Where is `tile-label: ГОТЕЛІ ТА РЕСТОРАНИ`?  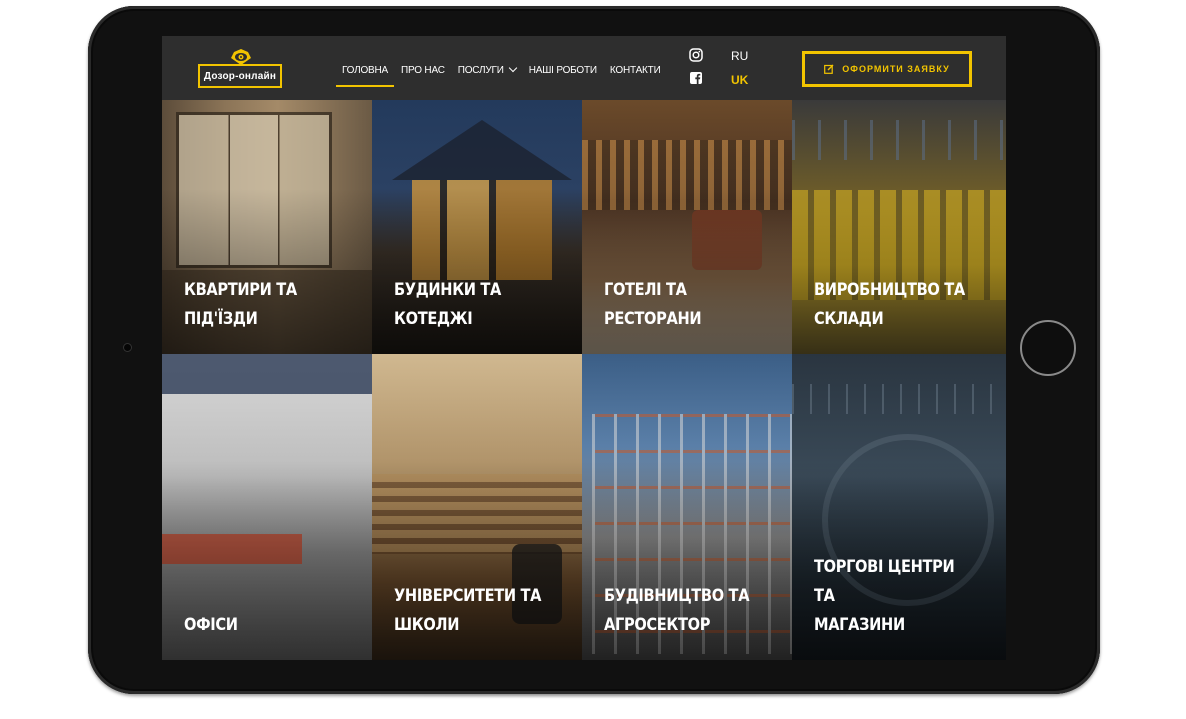
tile-label: ГОТЕЛІ ТА РЕСТОРАНИ is located at coordinates (653, 304).